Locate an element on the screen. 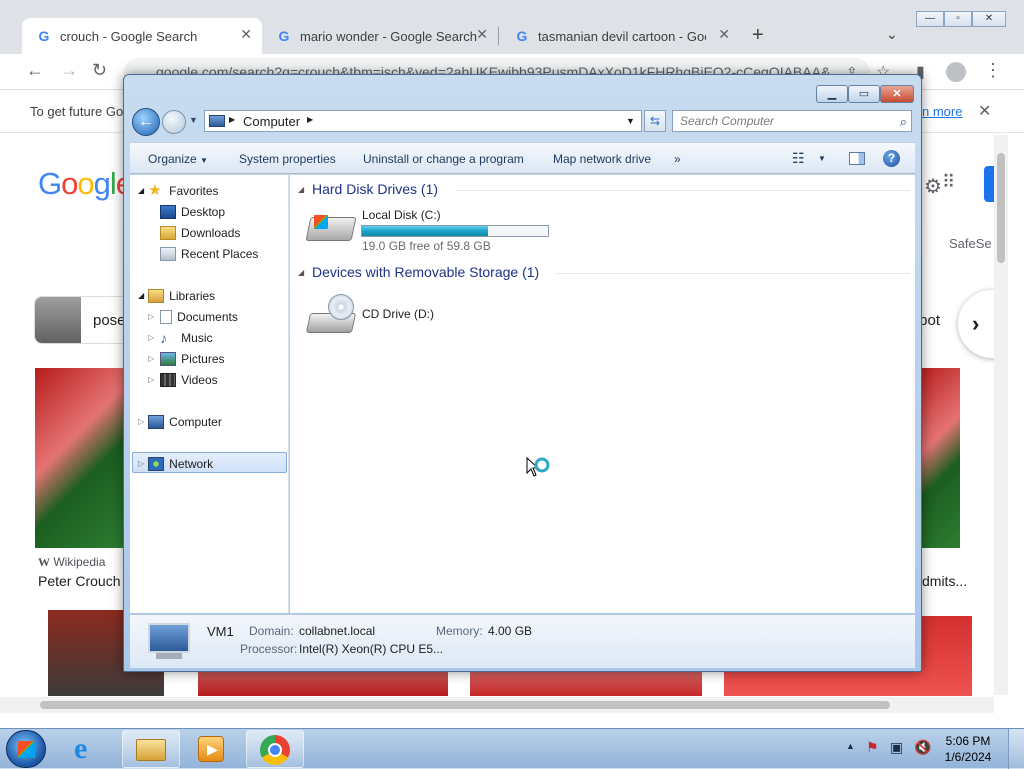  info-bar-link: n more is located at coordinates (942, 111).